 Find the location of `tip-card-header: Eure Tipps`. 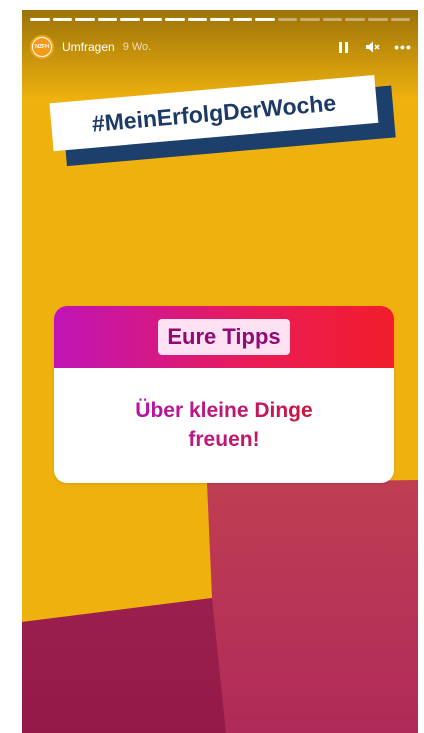

tip-card-header: Eure Tipps is located at coordinates (224, 337).